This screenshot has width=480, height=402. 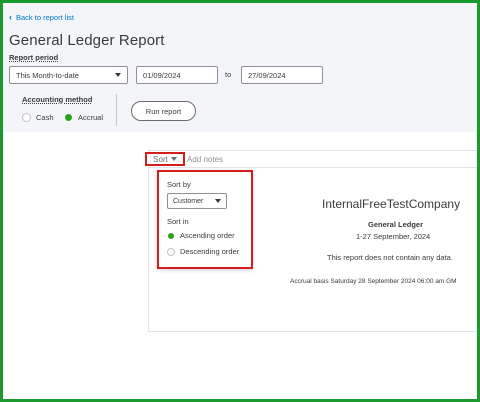 What do you see at coordinates (160, 159) in the screenshot?
I see `sort-label: Sort` at bounding box center [160, 159].